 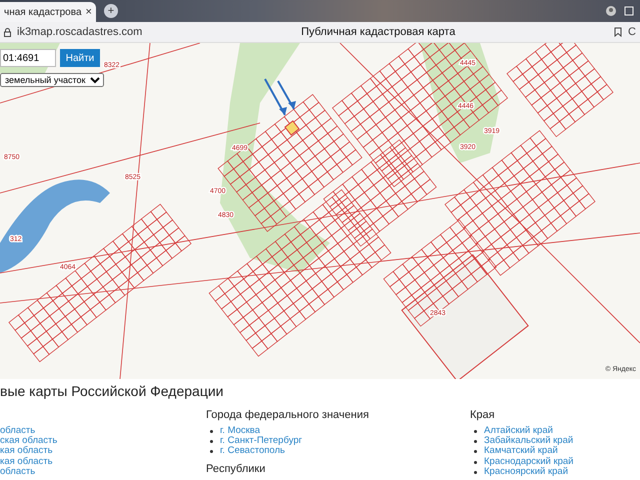 I want to click on region-link: Забайкальский край, so click(x=529, y=440).